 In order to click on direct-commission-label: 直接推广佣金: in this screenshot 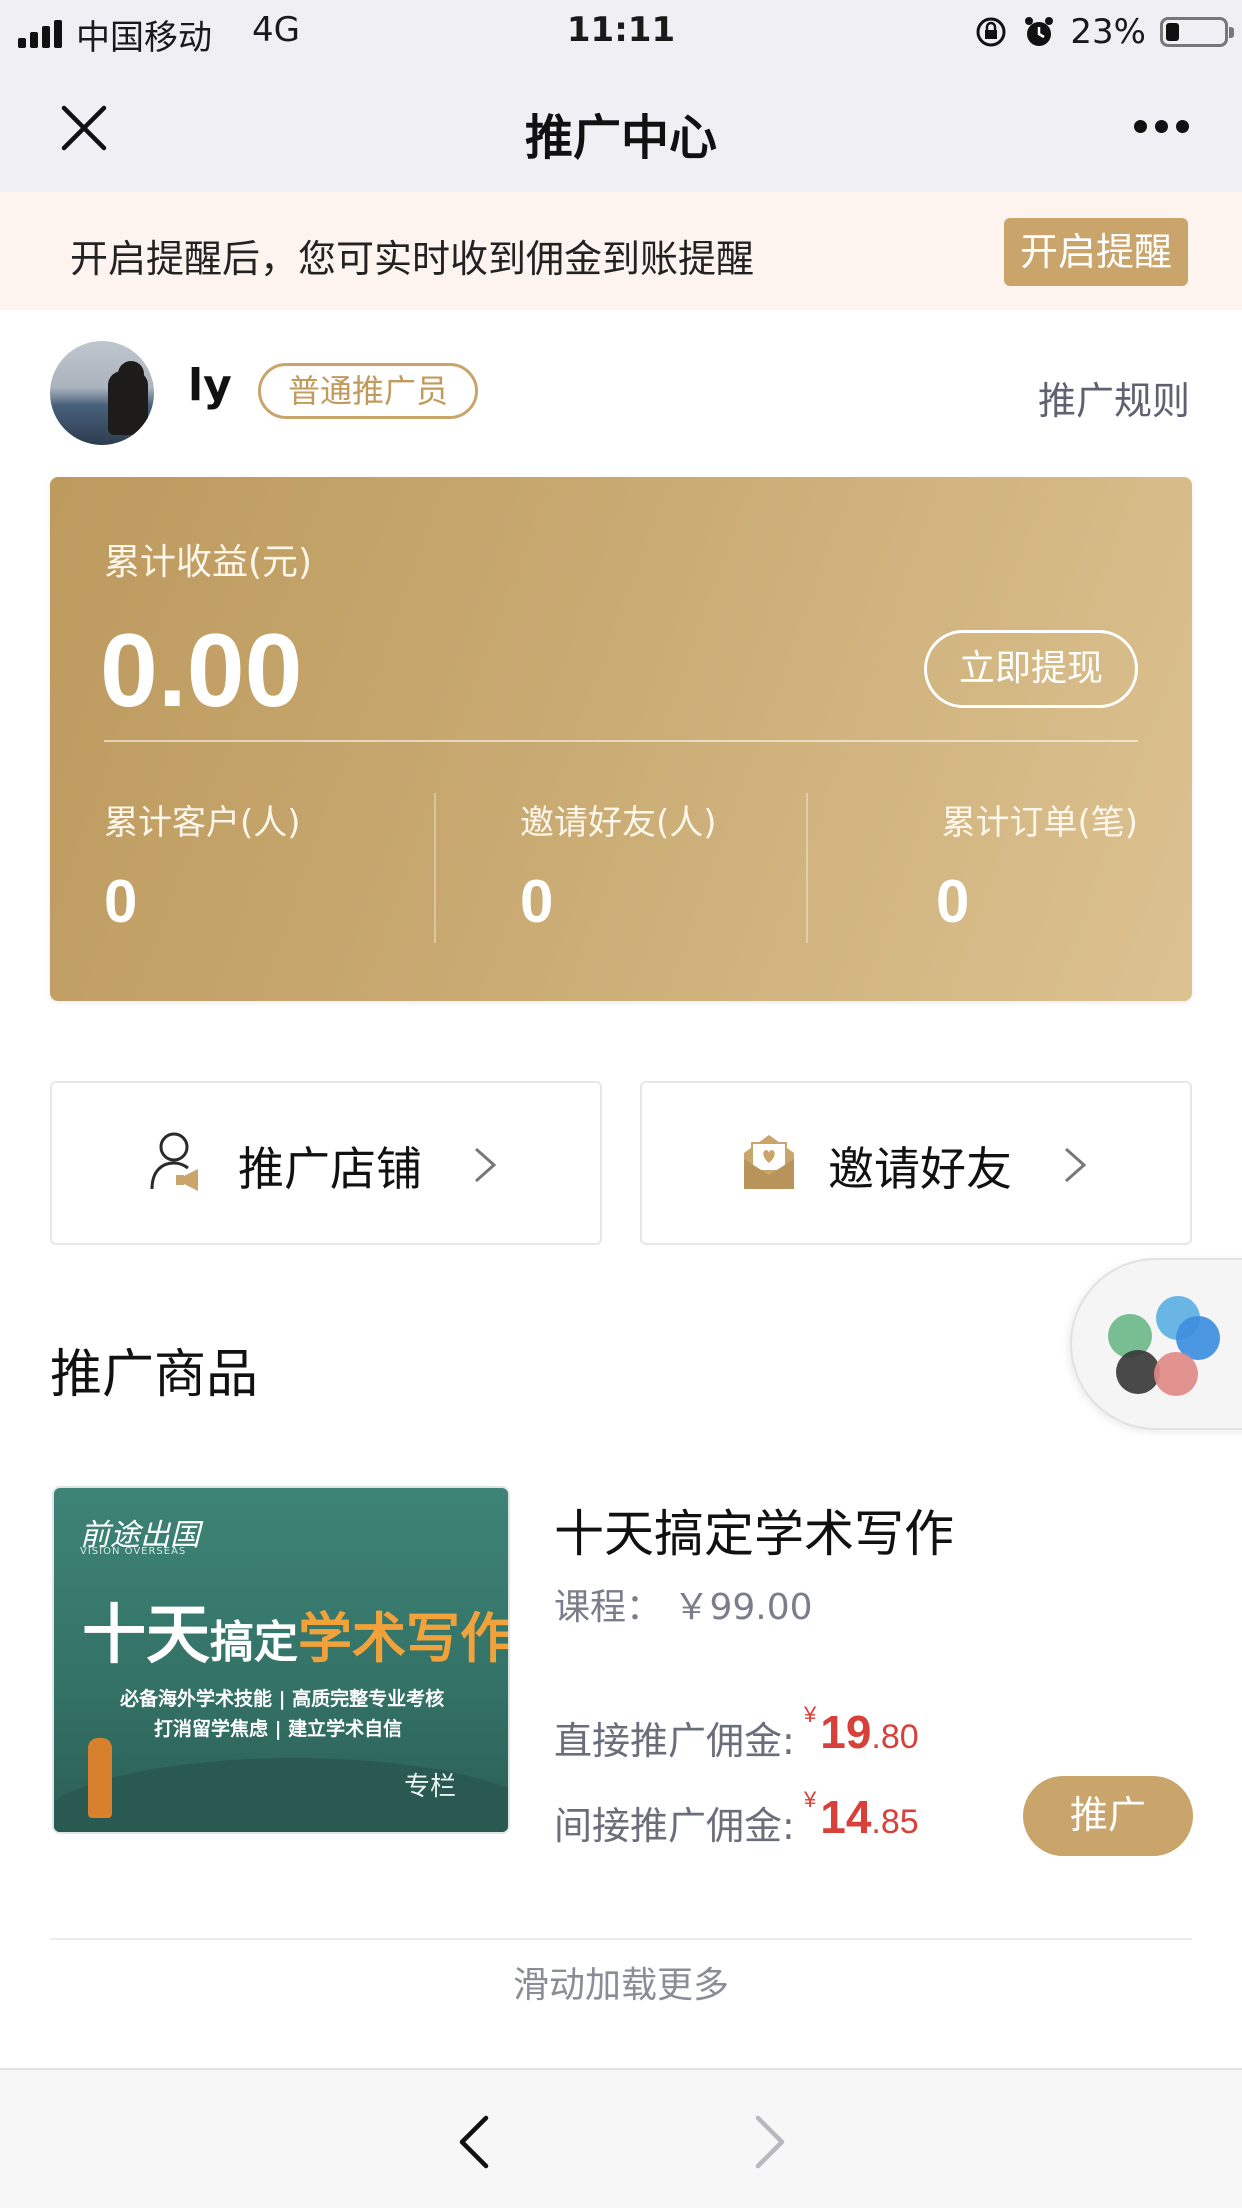, I will do `click(674, 1741)`.